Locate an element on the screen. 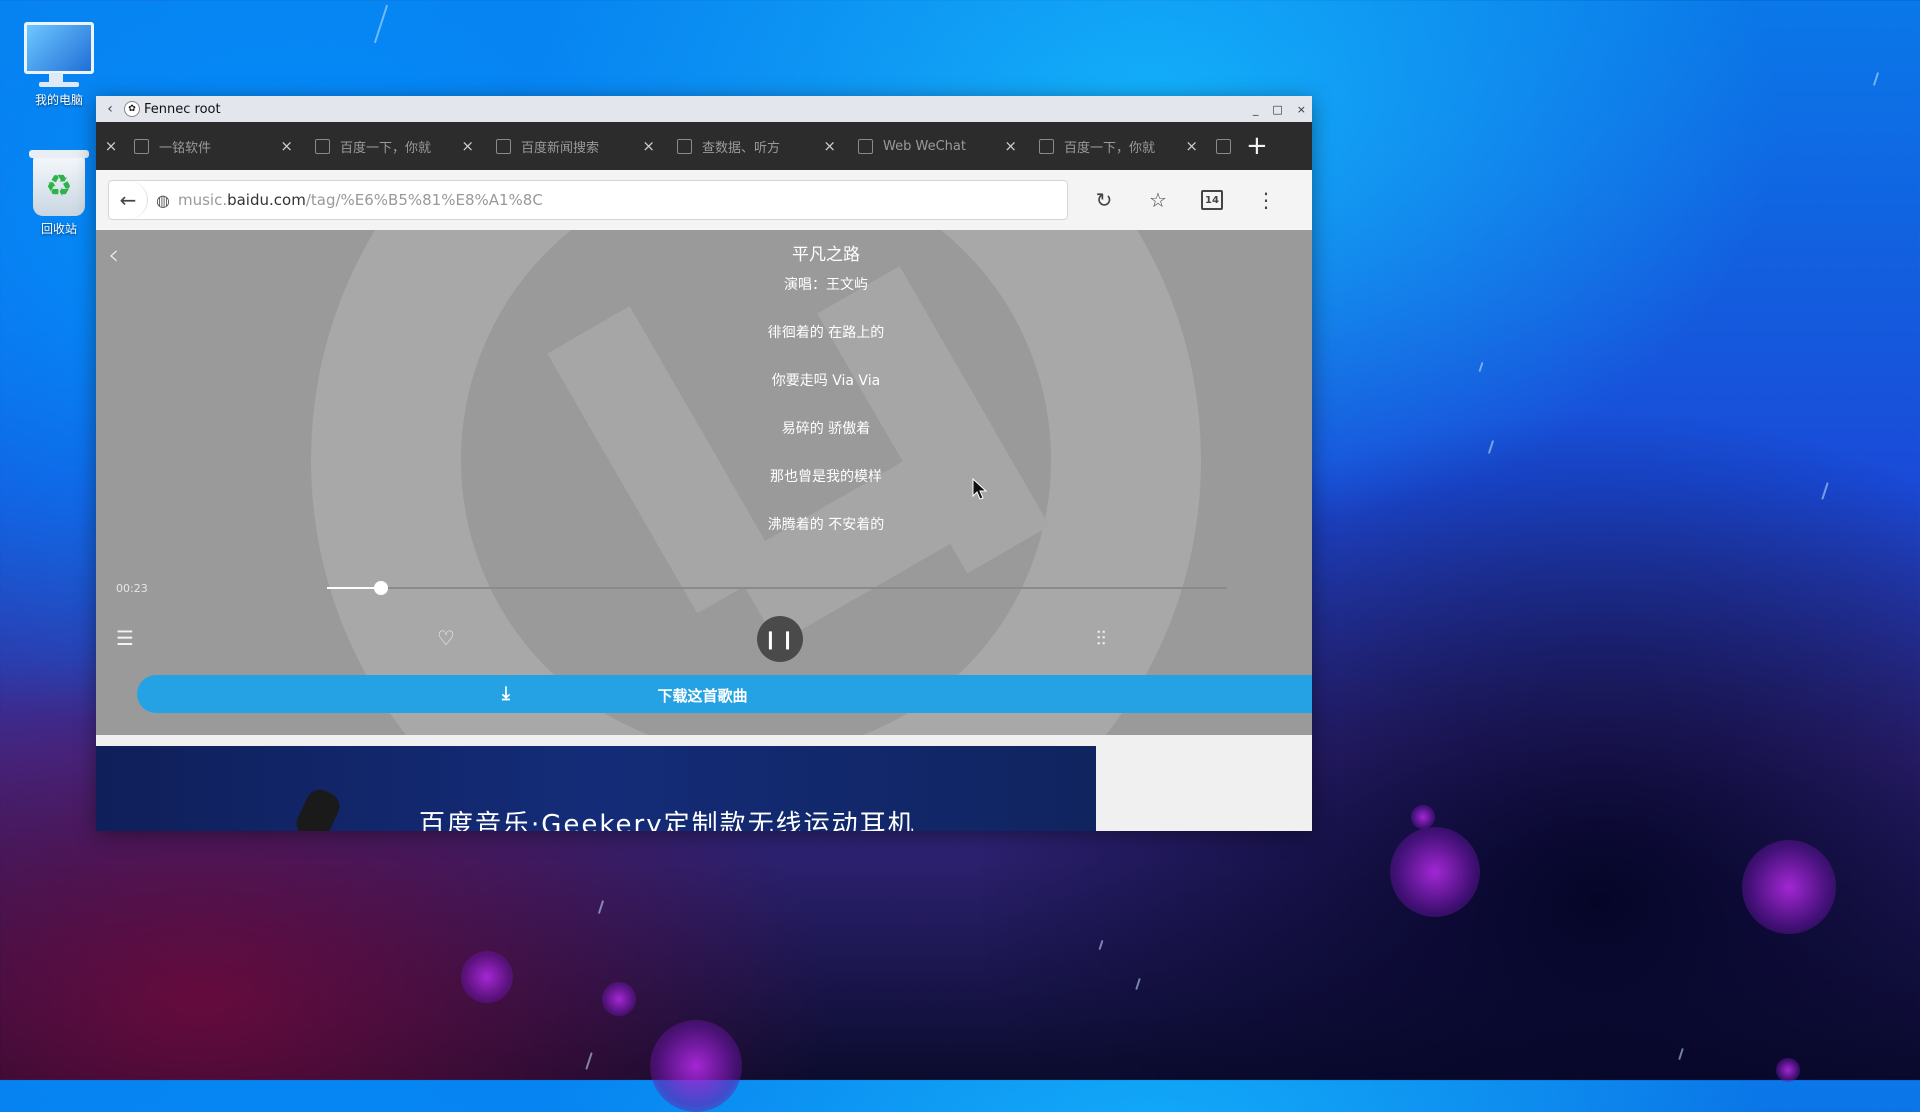  download-song-button: ⤓ 下载这首歌曲 is located at coordinates (724, 694).